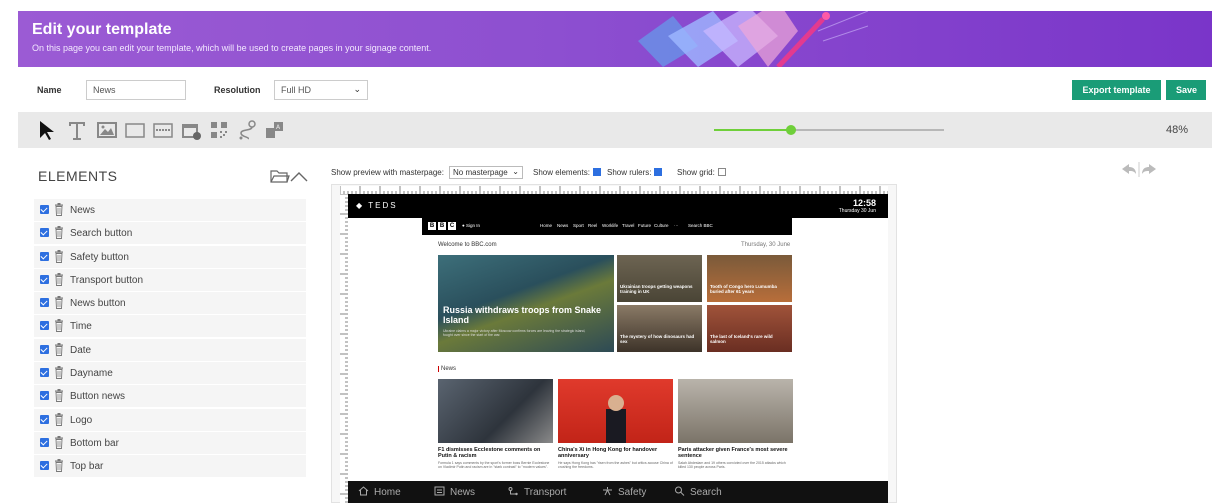 Image resolution: width=1212 pixels, height=503 pixels. I want to click on resolution-select: Full HD ⌄, so click(321, 90).